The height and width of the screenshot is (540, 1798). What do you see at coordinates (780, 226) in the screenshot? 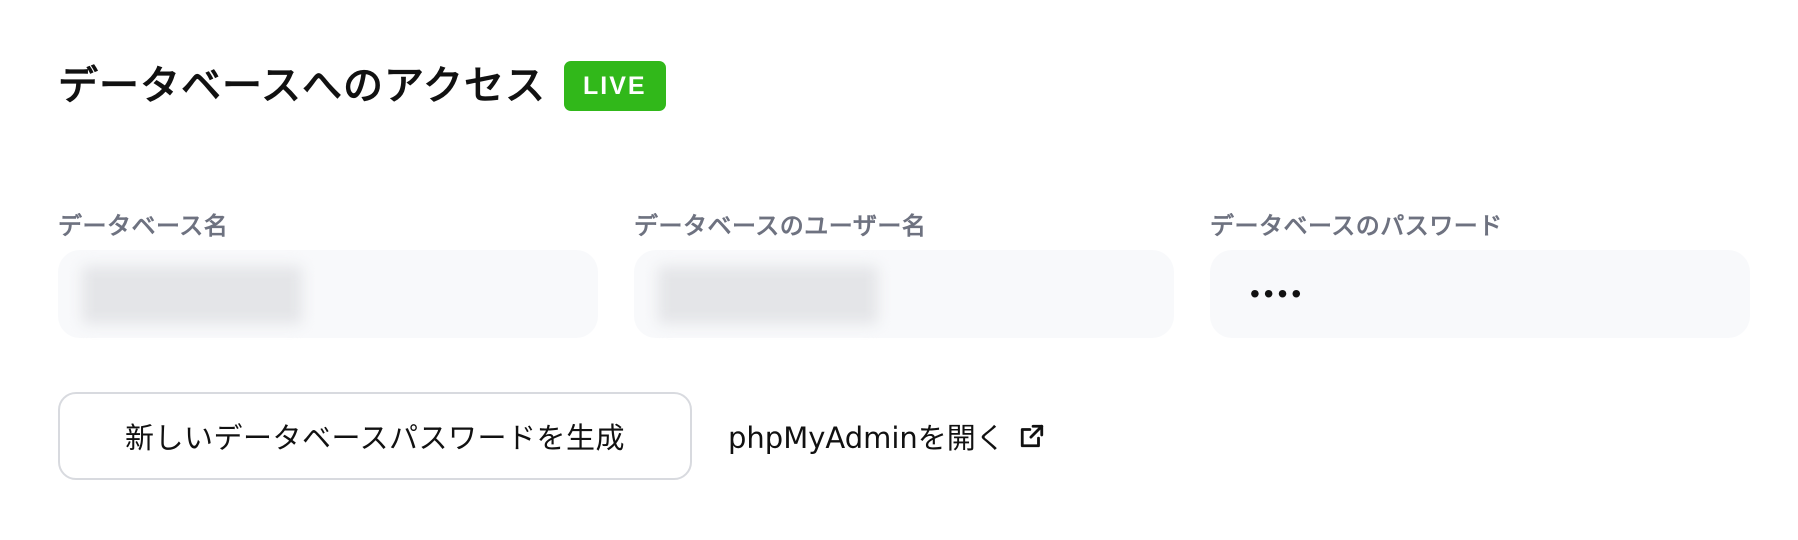
I see `database-user-label: データベースのユーザー名` at bounding box center [780, 226].